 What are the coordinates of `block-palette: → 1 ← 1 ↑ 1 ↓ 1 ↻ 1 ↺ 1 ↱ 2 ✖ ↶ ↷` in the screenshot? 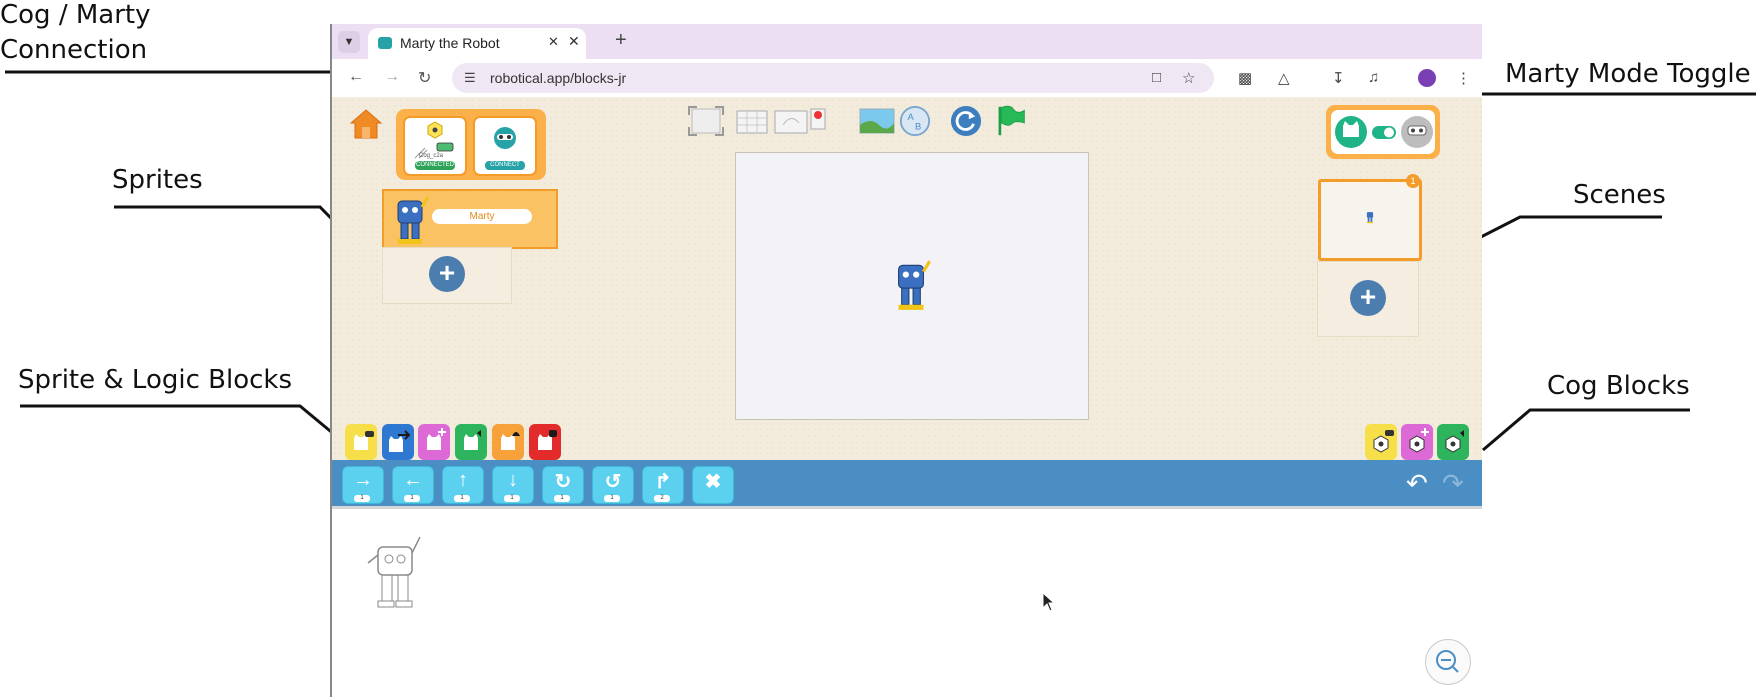 It's located at (907, 483).